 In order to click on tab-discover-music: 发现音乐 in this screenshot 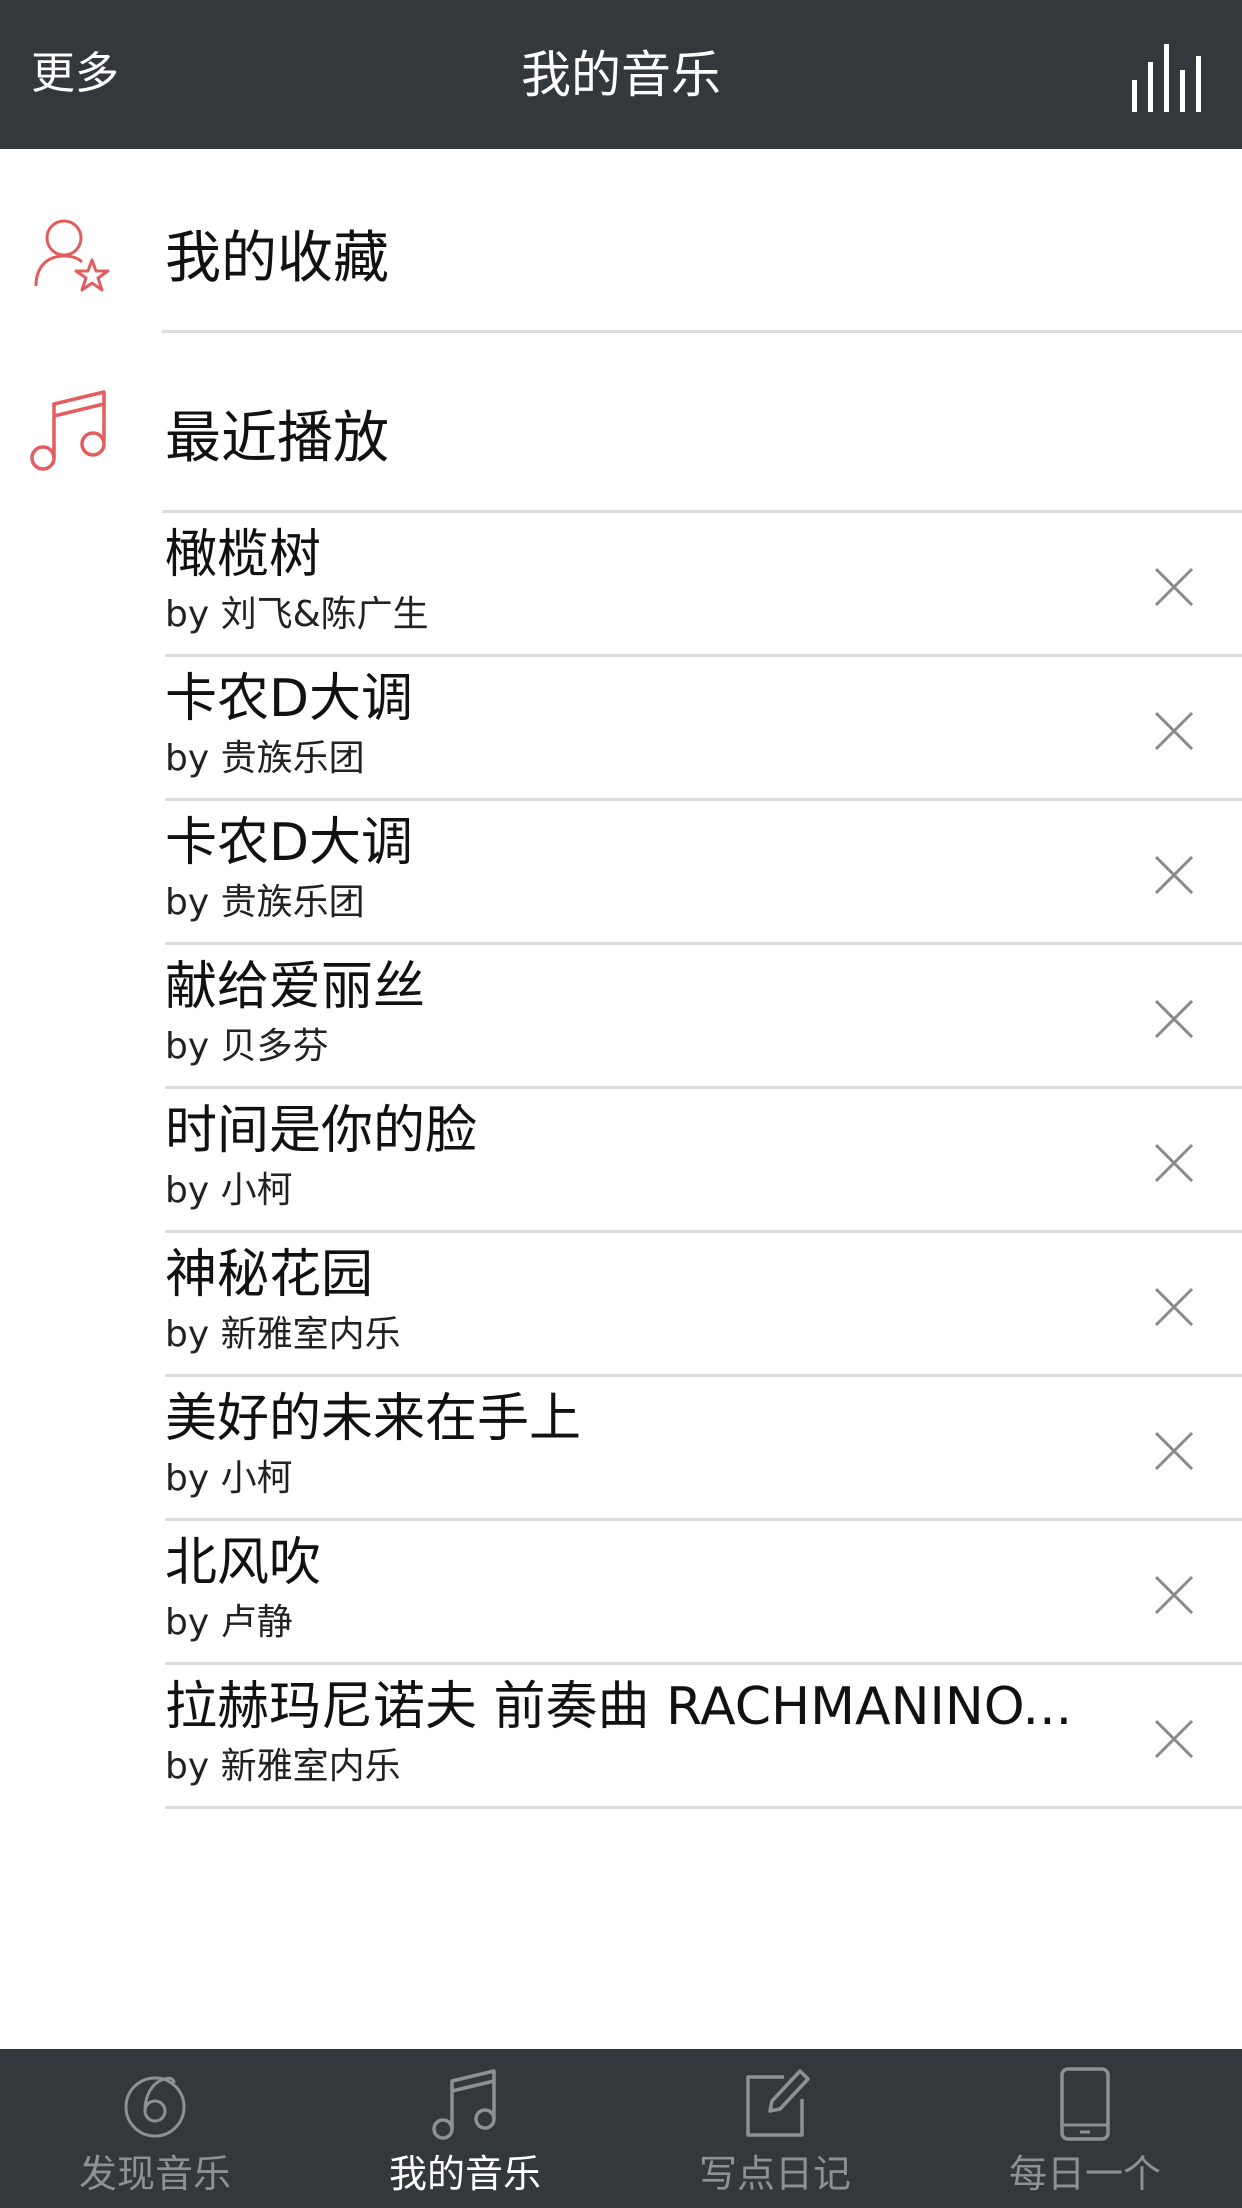, I will do `click(155, 2128)`.